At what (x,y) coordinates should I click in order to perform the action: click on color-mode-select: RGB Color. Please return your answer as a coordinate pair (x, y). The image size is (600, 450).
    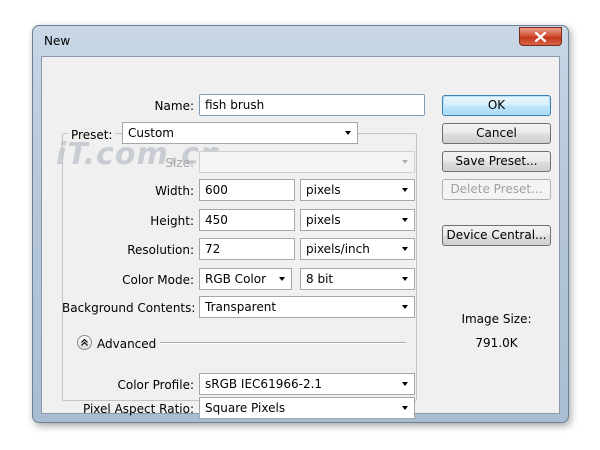
    Looking at the image, I should click on (245, 279).